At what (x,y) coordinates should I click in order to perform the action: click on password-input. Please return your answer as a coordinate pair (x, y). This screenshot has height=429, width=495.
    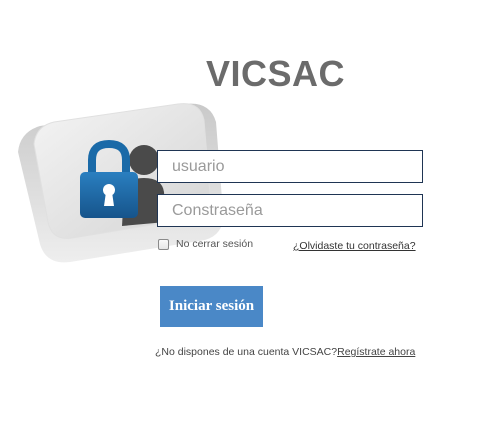
    Looking at the image, I should click on (290, 210).